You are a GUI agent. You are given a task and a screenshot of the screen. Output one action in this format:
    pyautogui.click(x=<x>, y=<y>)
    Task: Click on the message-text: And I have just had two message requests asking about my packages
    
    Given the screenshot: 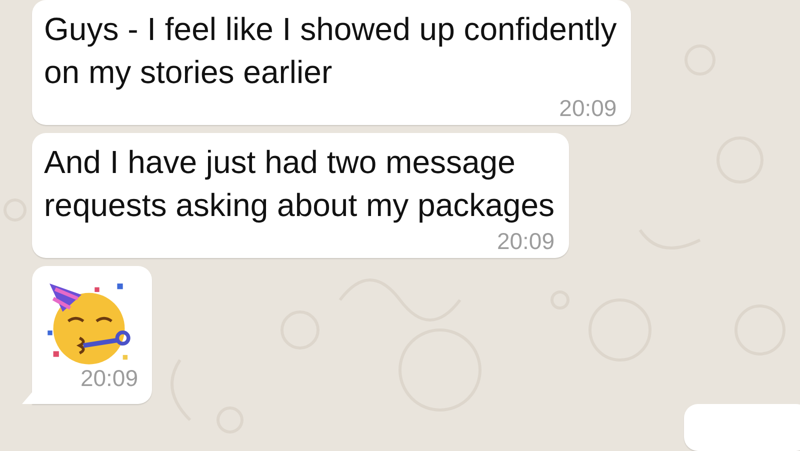 What is the action you would take?
    pyautogui.click(x=299, y=184)
    